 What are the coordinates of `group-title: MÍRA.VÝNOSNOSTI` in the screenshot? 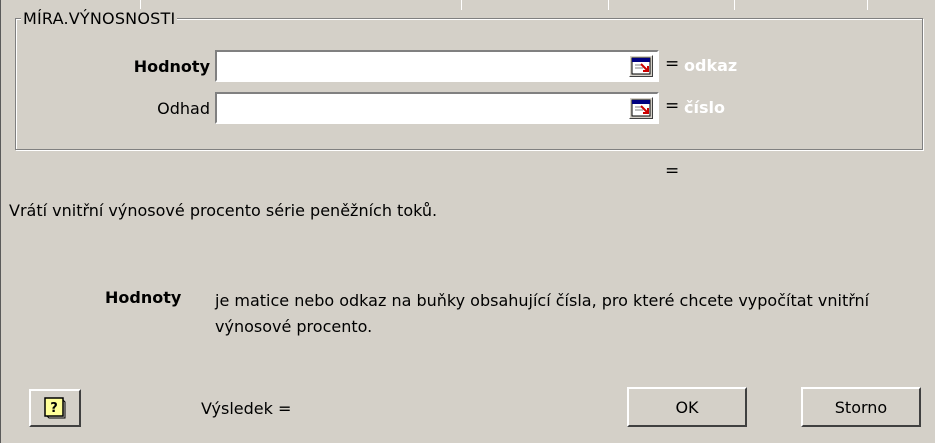 It's located at (99, 18).